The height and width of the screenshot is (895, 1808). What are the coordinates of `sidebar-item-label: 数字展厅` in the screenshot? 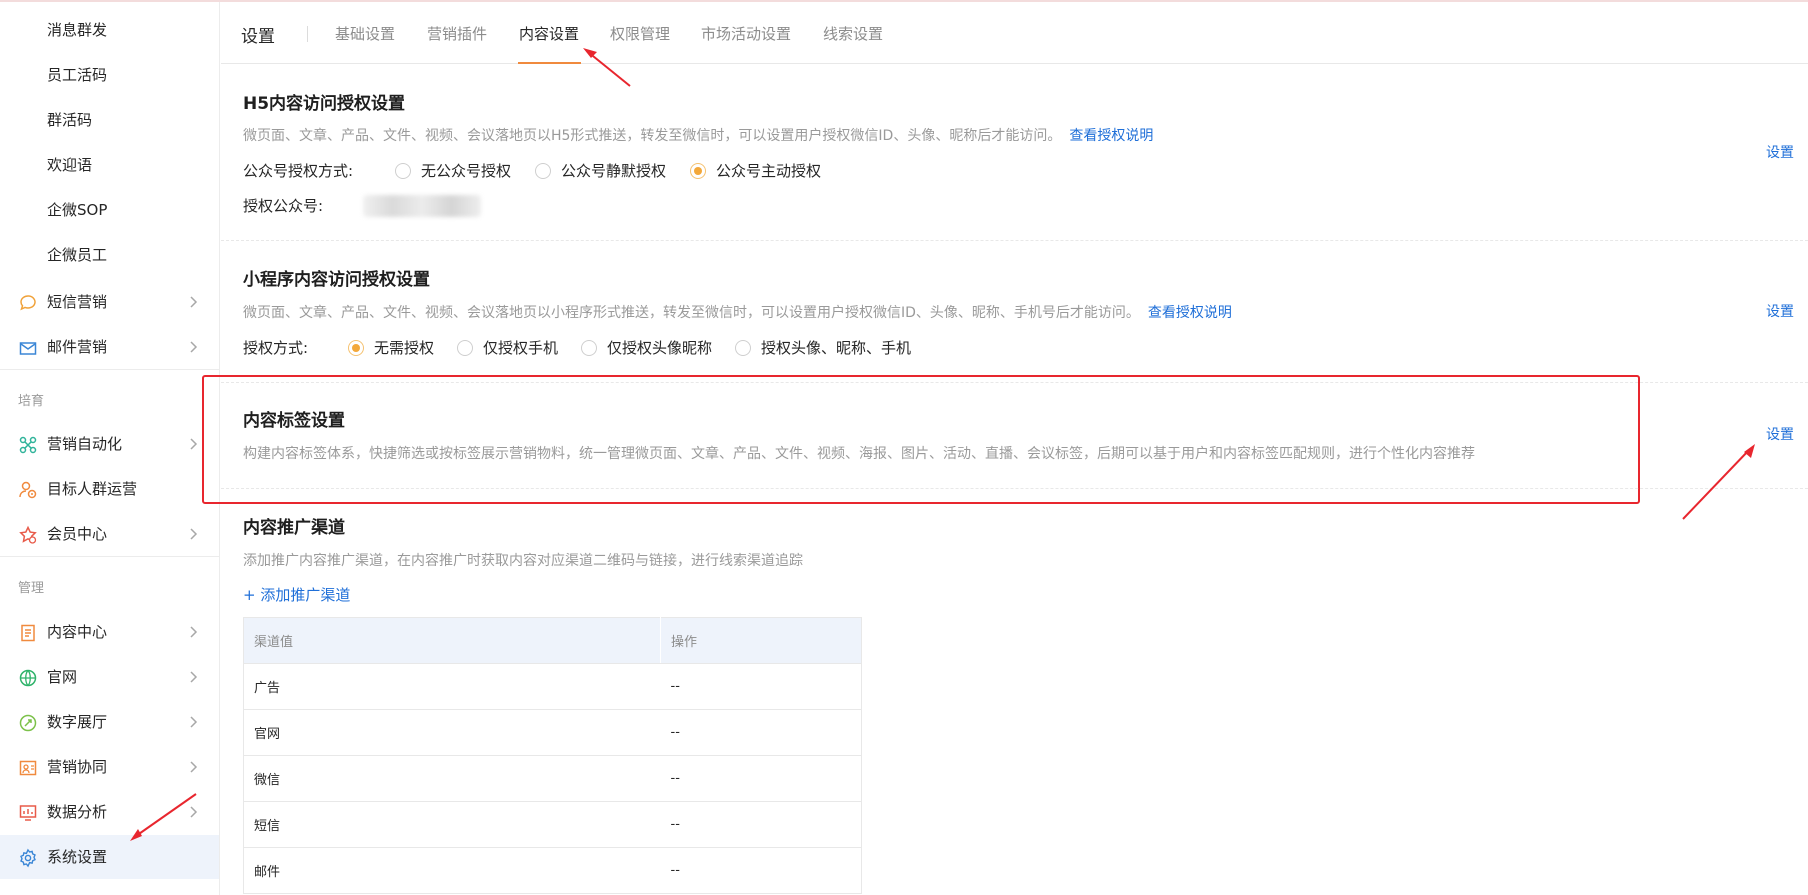 It's located at (77, 722).